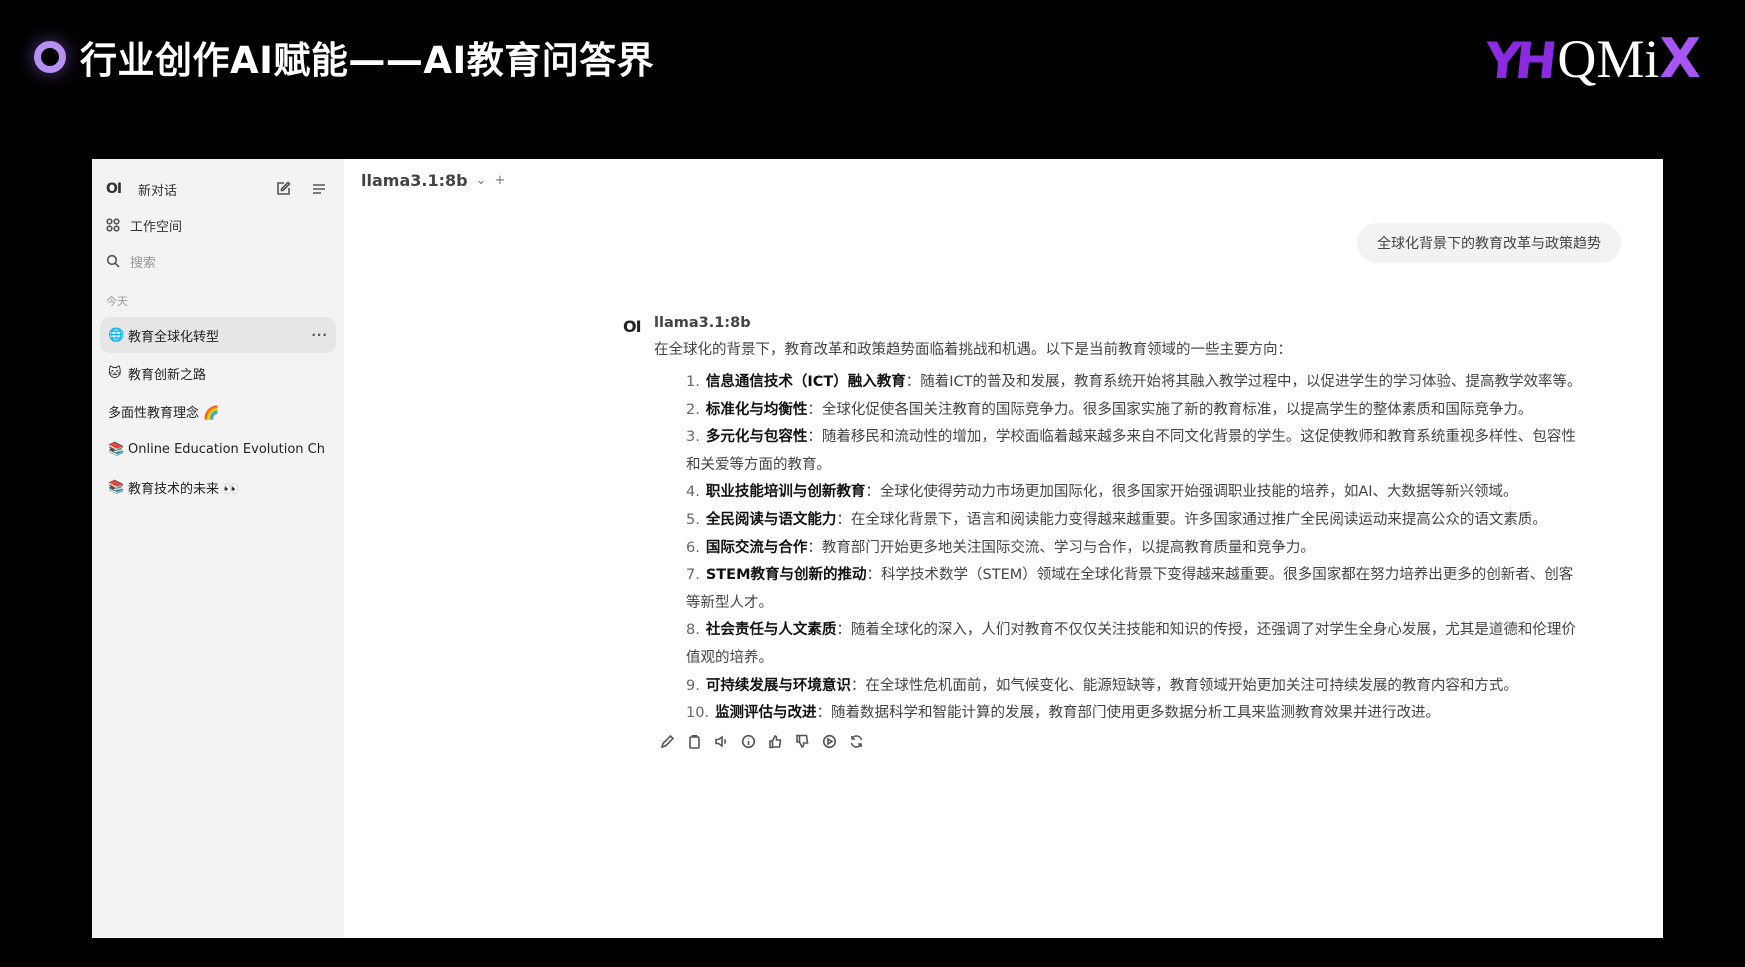 The image size is (1745, 967). I want to click on workspace-icon, so click(118, 225).